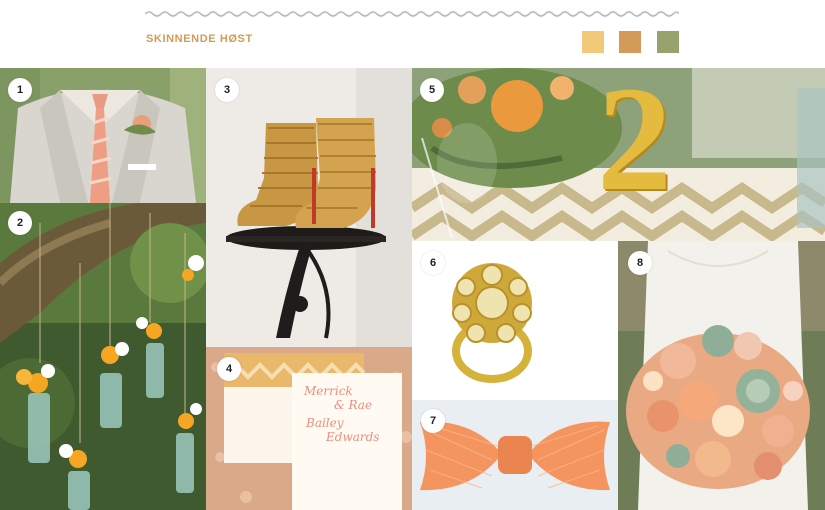 This screenshot has width=825, height=510. What do you see at coordinates (433, 421) in the screenshot?
I see `tile-number-badge: 7` at bounding box center [433, 421].